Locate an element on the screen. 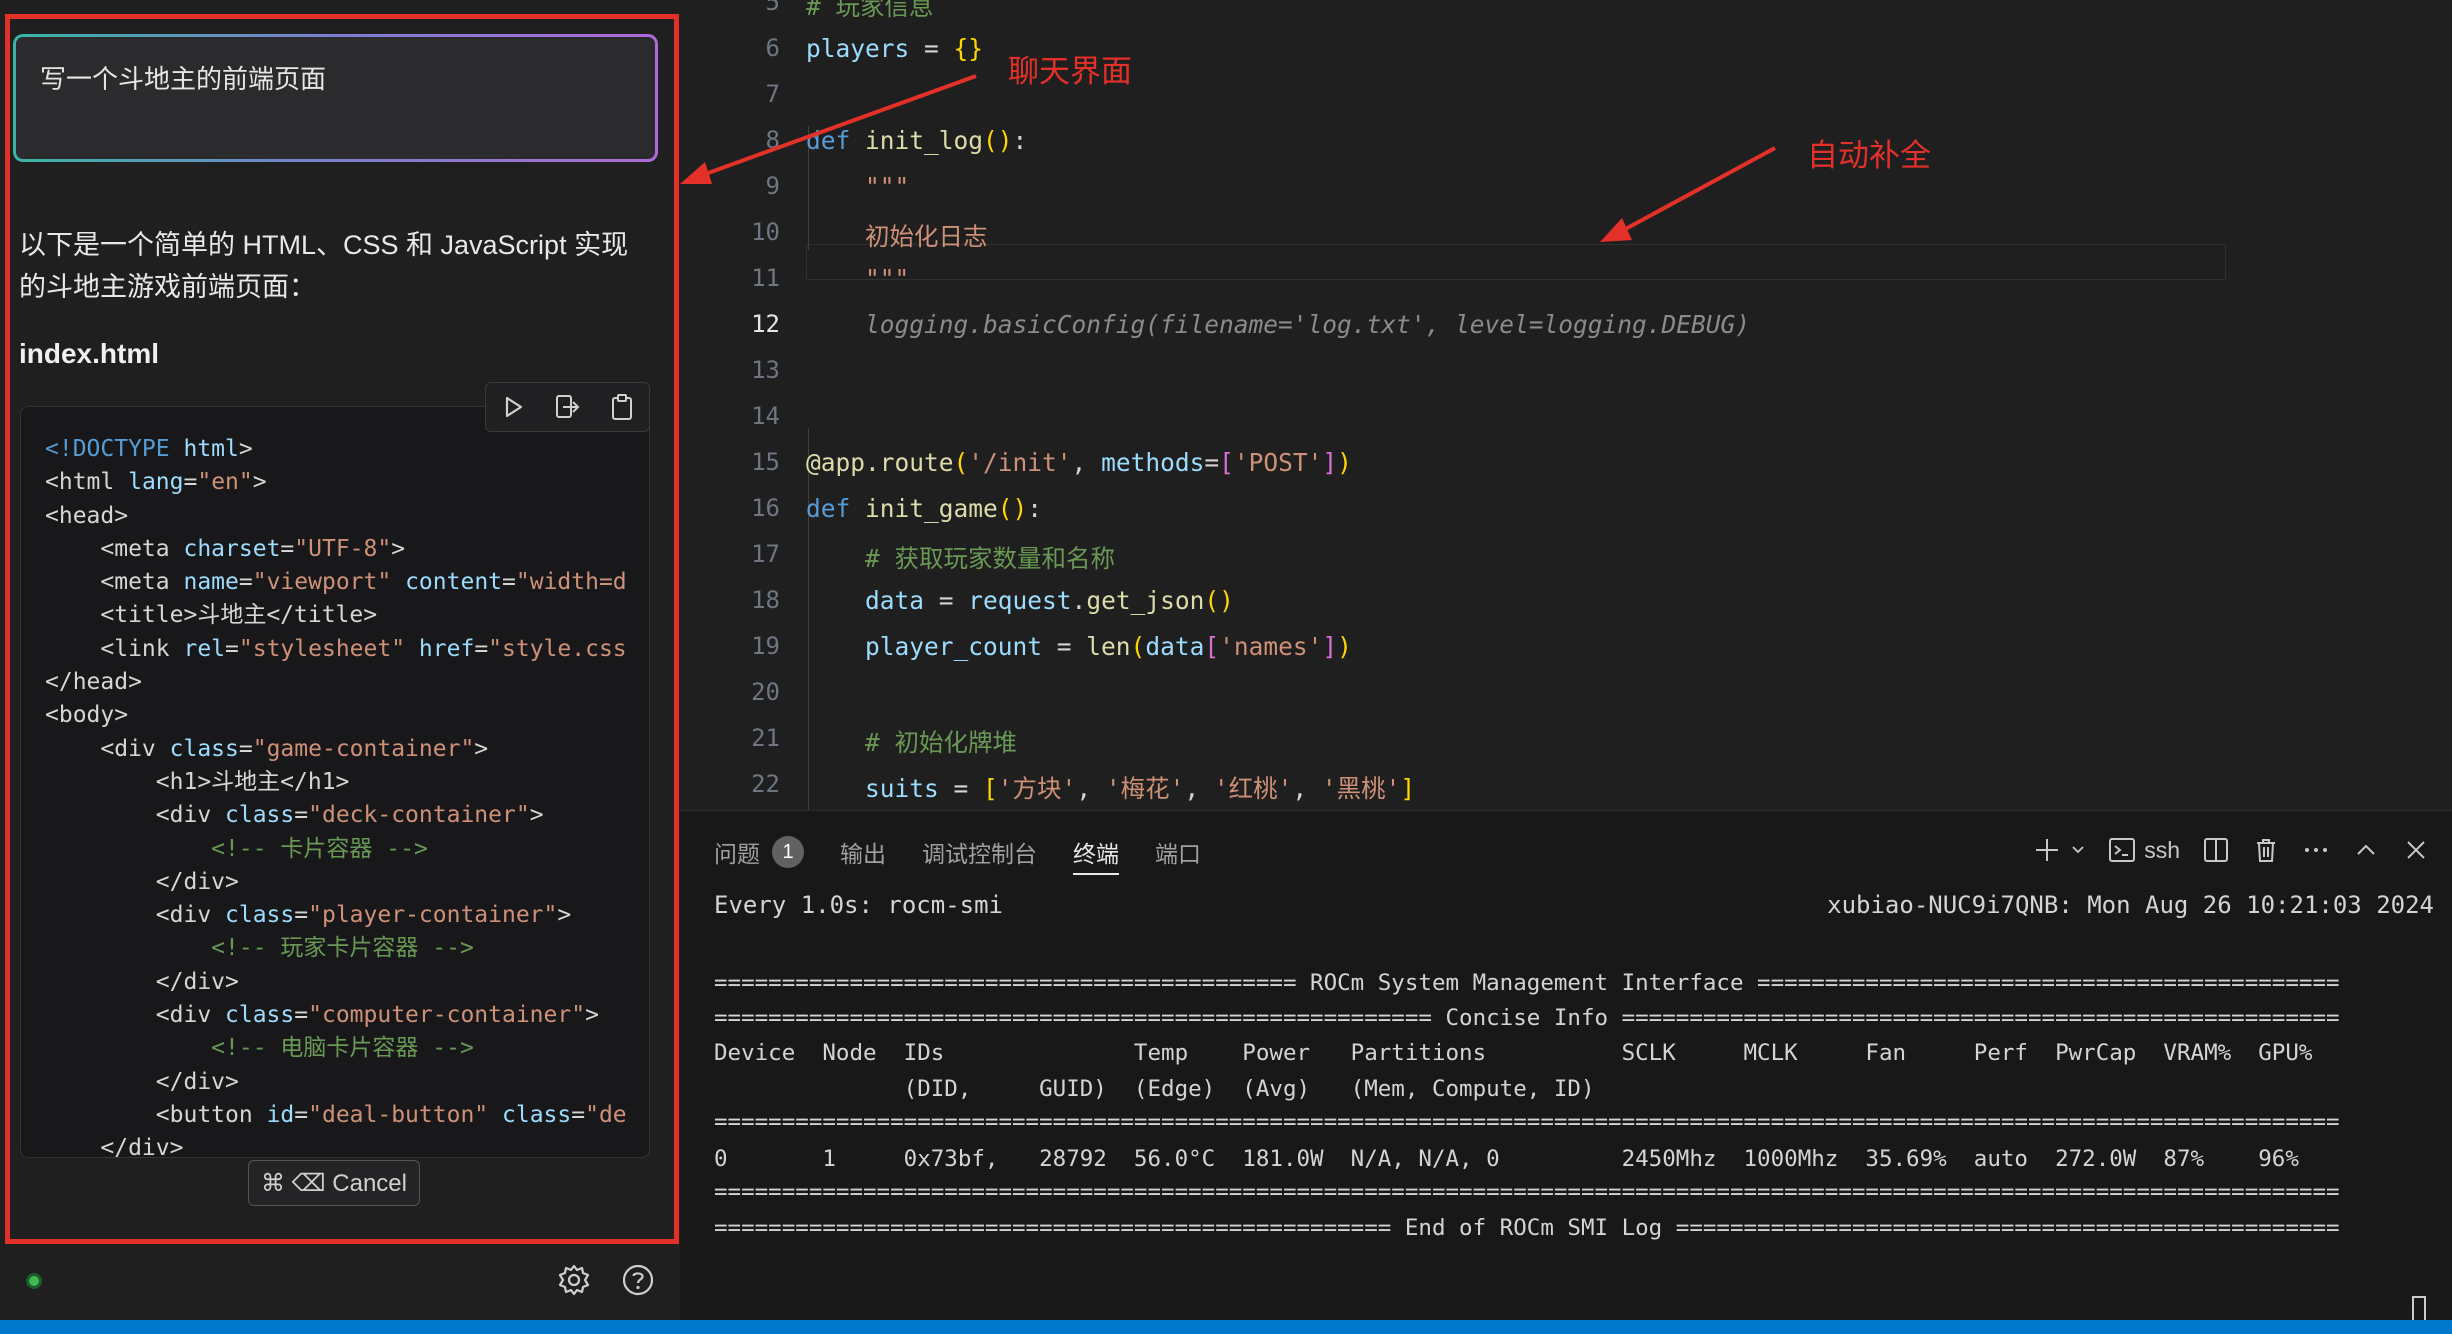 Image resolution: width=2452 pixels, height=1334 pixels. terminal-icon is located at coordinates (2122, 850).